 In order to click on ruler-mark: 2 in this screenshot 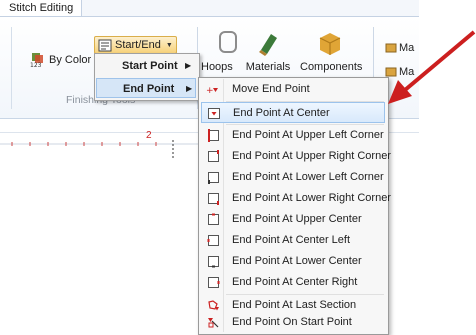, I will do `click(149, 135)`.